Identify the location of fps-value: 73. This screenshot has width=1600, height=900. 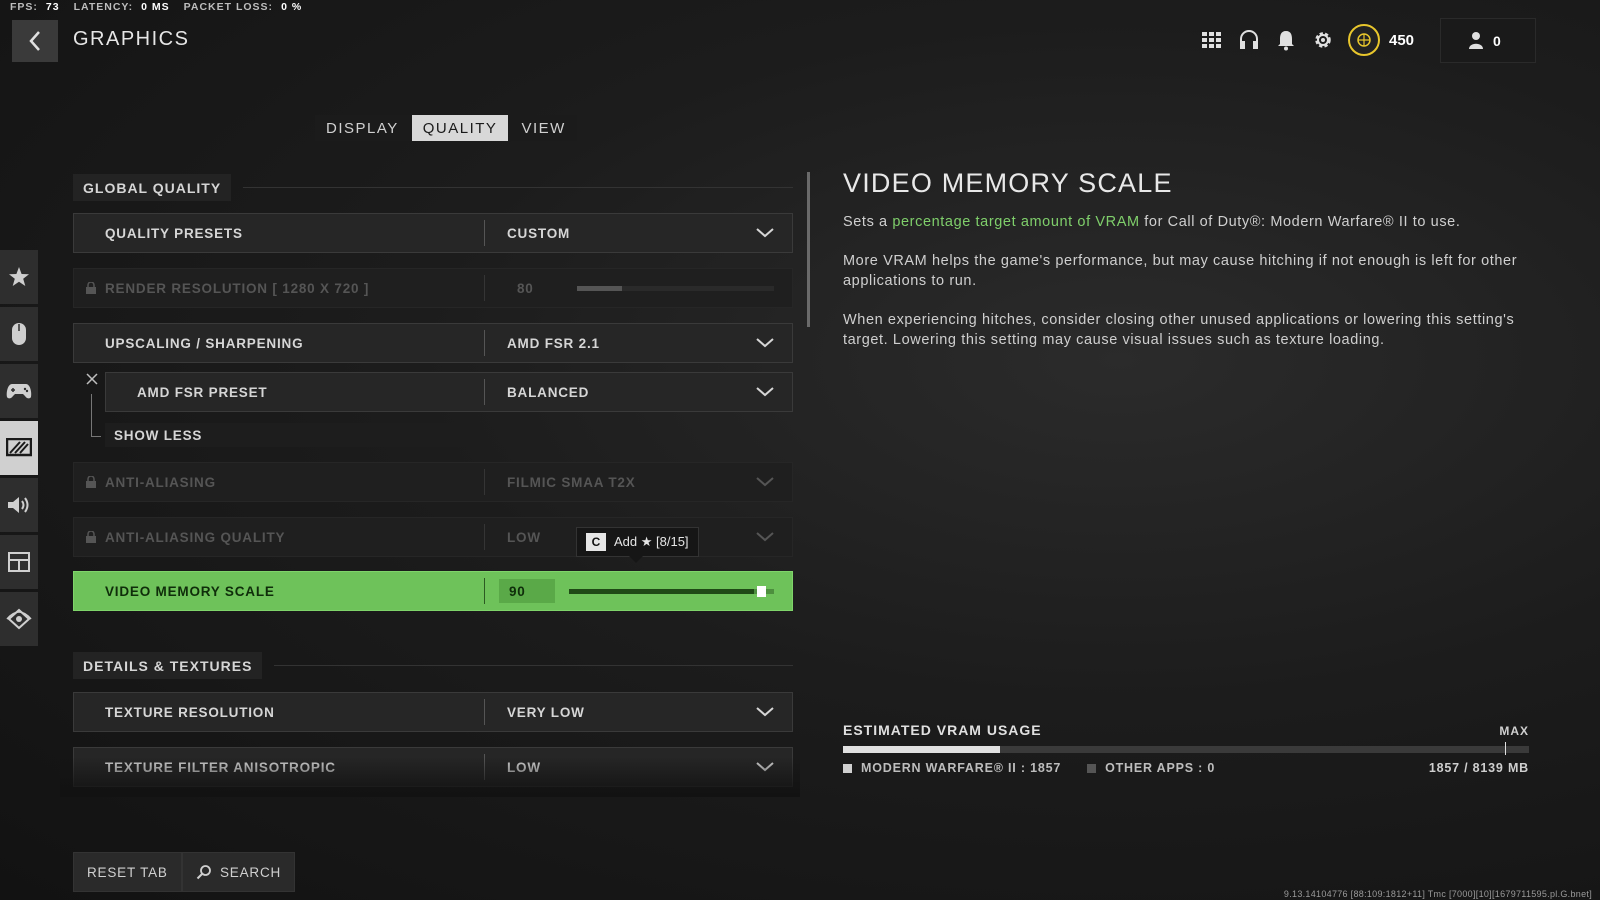
(52, 7).